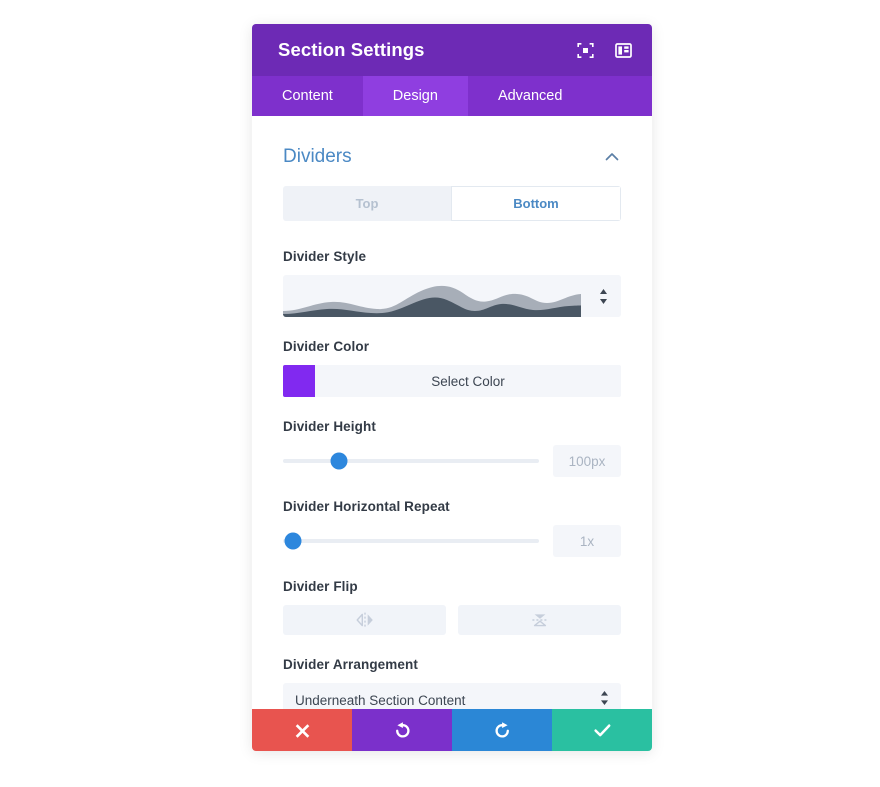 Image resolution: width=880 pixels, height=787 pixels. Describe the element at coordinates (612, 157) in the screenshot. I see `chevron-up-icon` at that location.